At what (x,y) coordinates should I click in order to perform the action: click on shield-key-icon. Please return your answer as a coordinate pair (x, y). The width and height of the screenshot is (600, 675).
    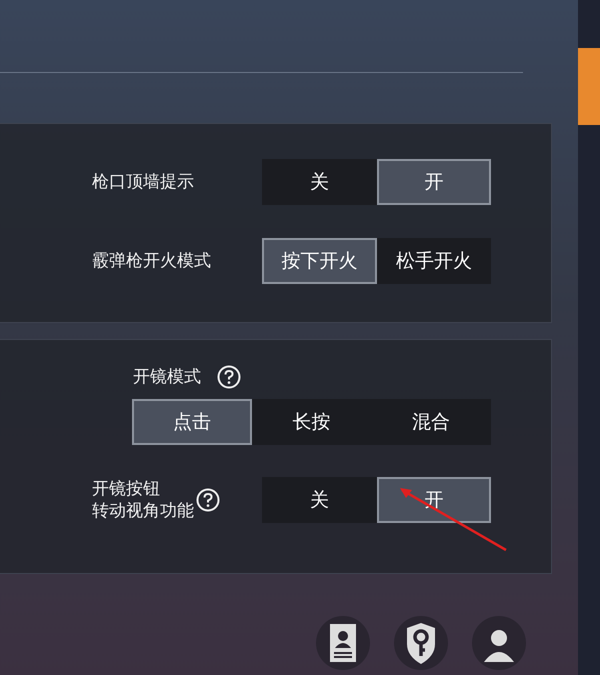
    Looking at the image, I should click on (421, 643).